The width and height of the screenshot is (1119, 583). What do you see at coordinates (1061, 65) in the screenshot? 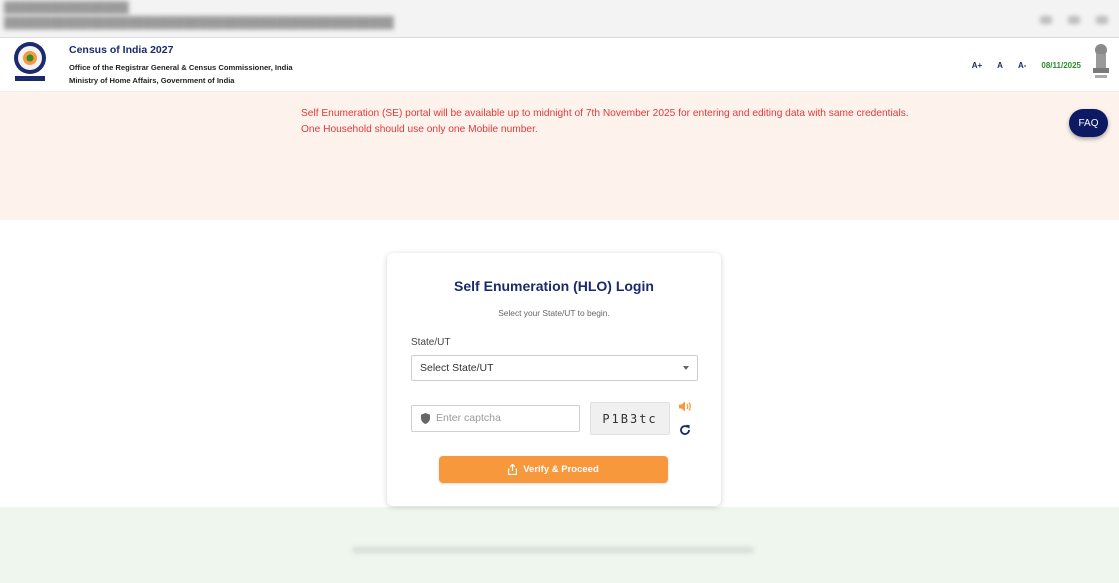
I see `current-date: 08/11/2025` at bounding box center [1061, 65].